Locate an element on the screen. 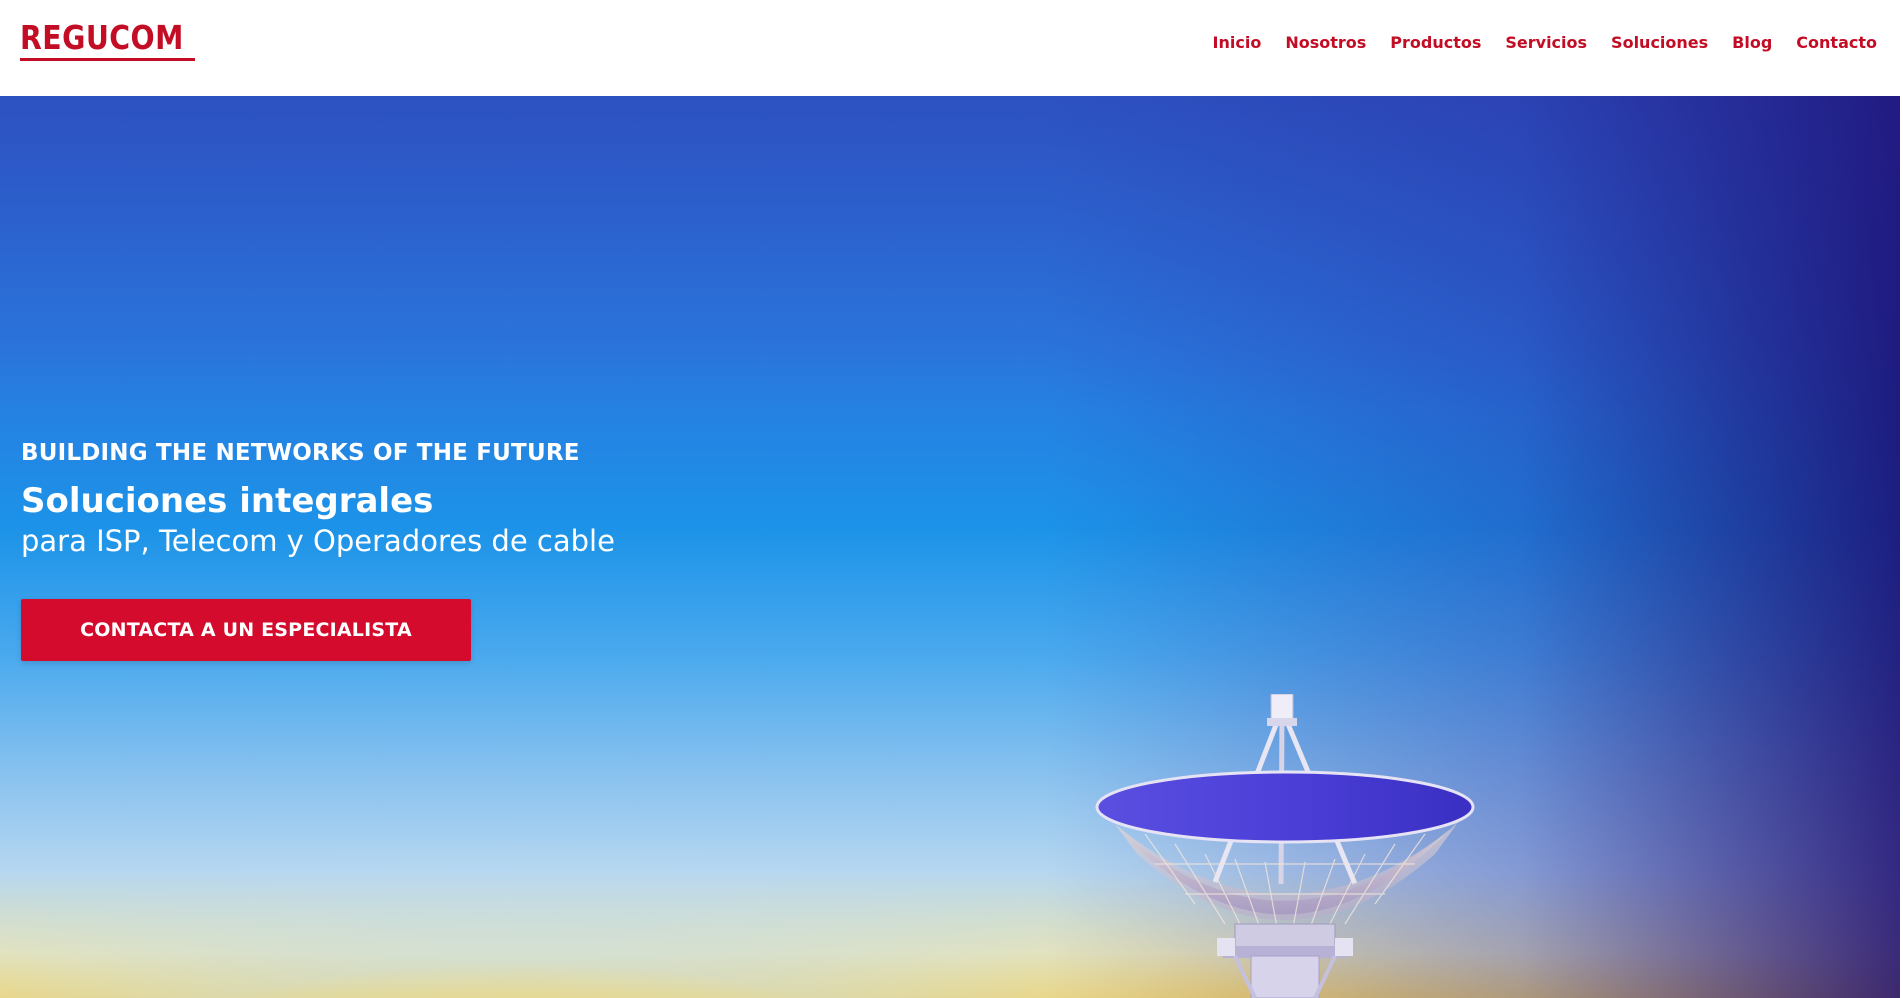 The height and width of the screenshot is (998, 1903). nav-link-servicios: Servicios is located at coordinates (1546, 42).